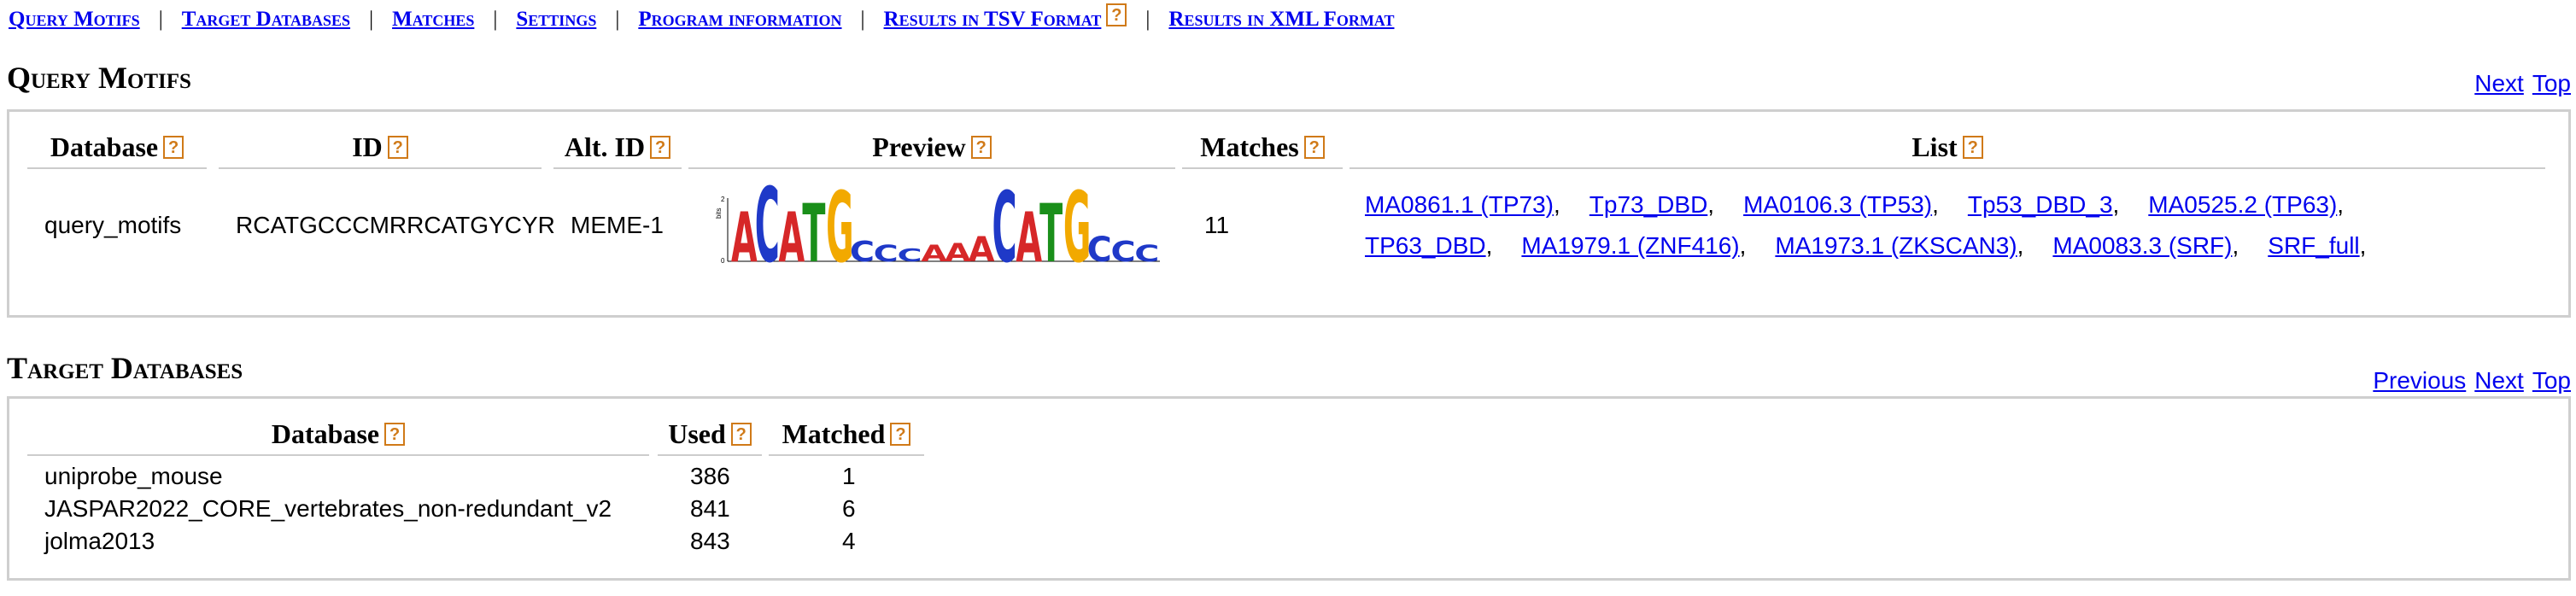 This screenshot has height=596, width=2576. Describe the element at coordinates (556, 19) in the screenshot. I see `nav-settings-link: Settings` at that location.